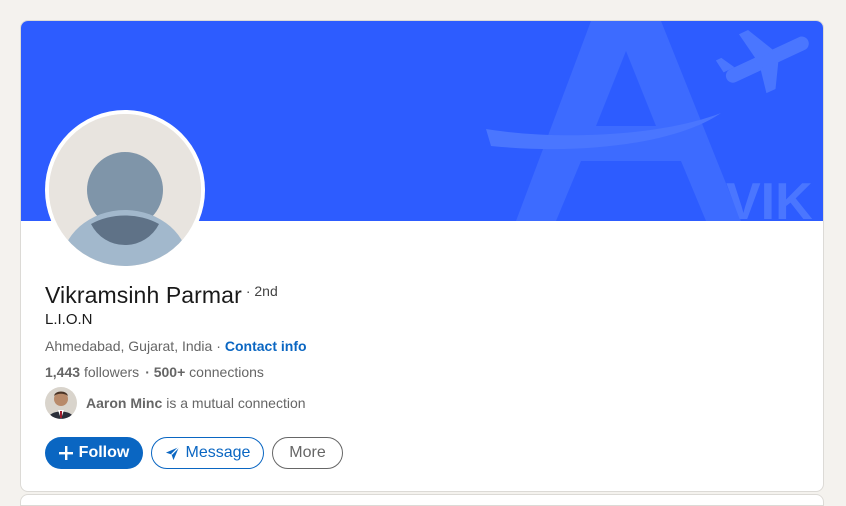 This screenshot has height=506, width=846. I want to click on location-row: Ahmedabad, Gujarat, India · Contact info, so click(176, 346).